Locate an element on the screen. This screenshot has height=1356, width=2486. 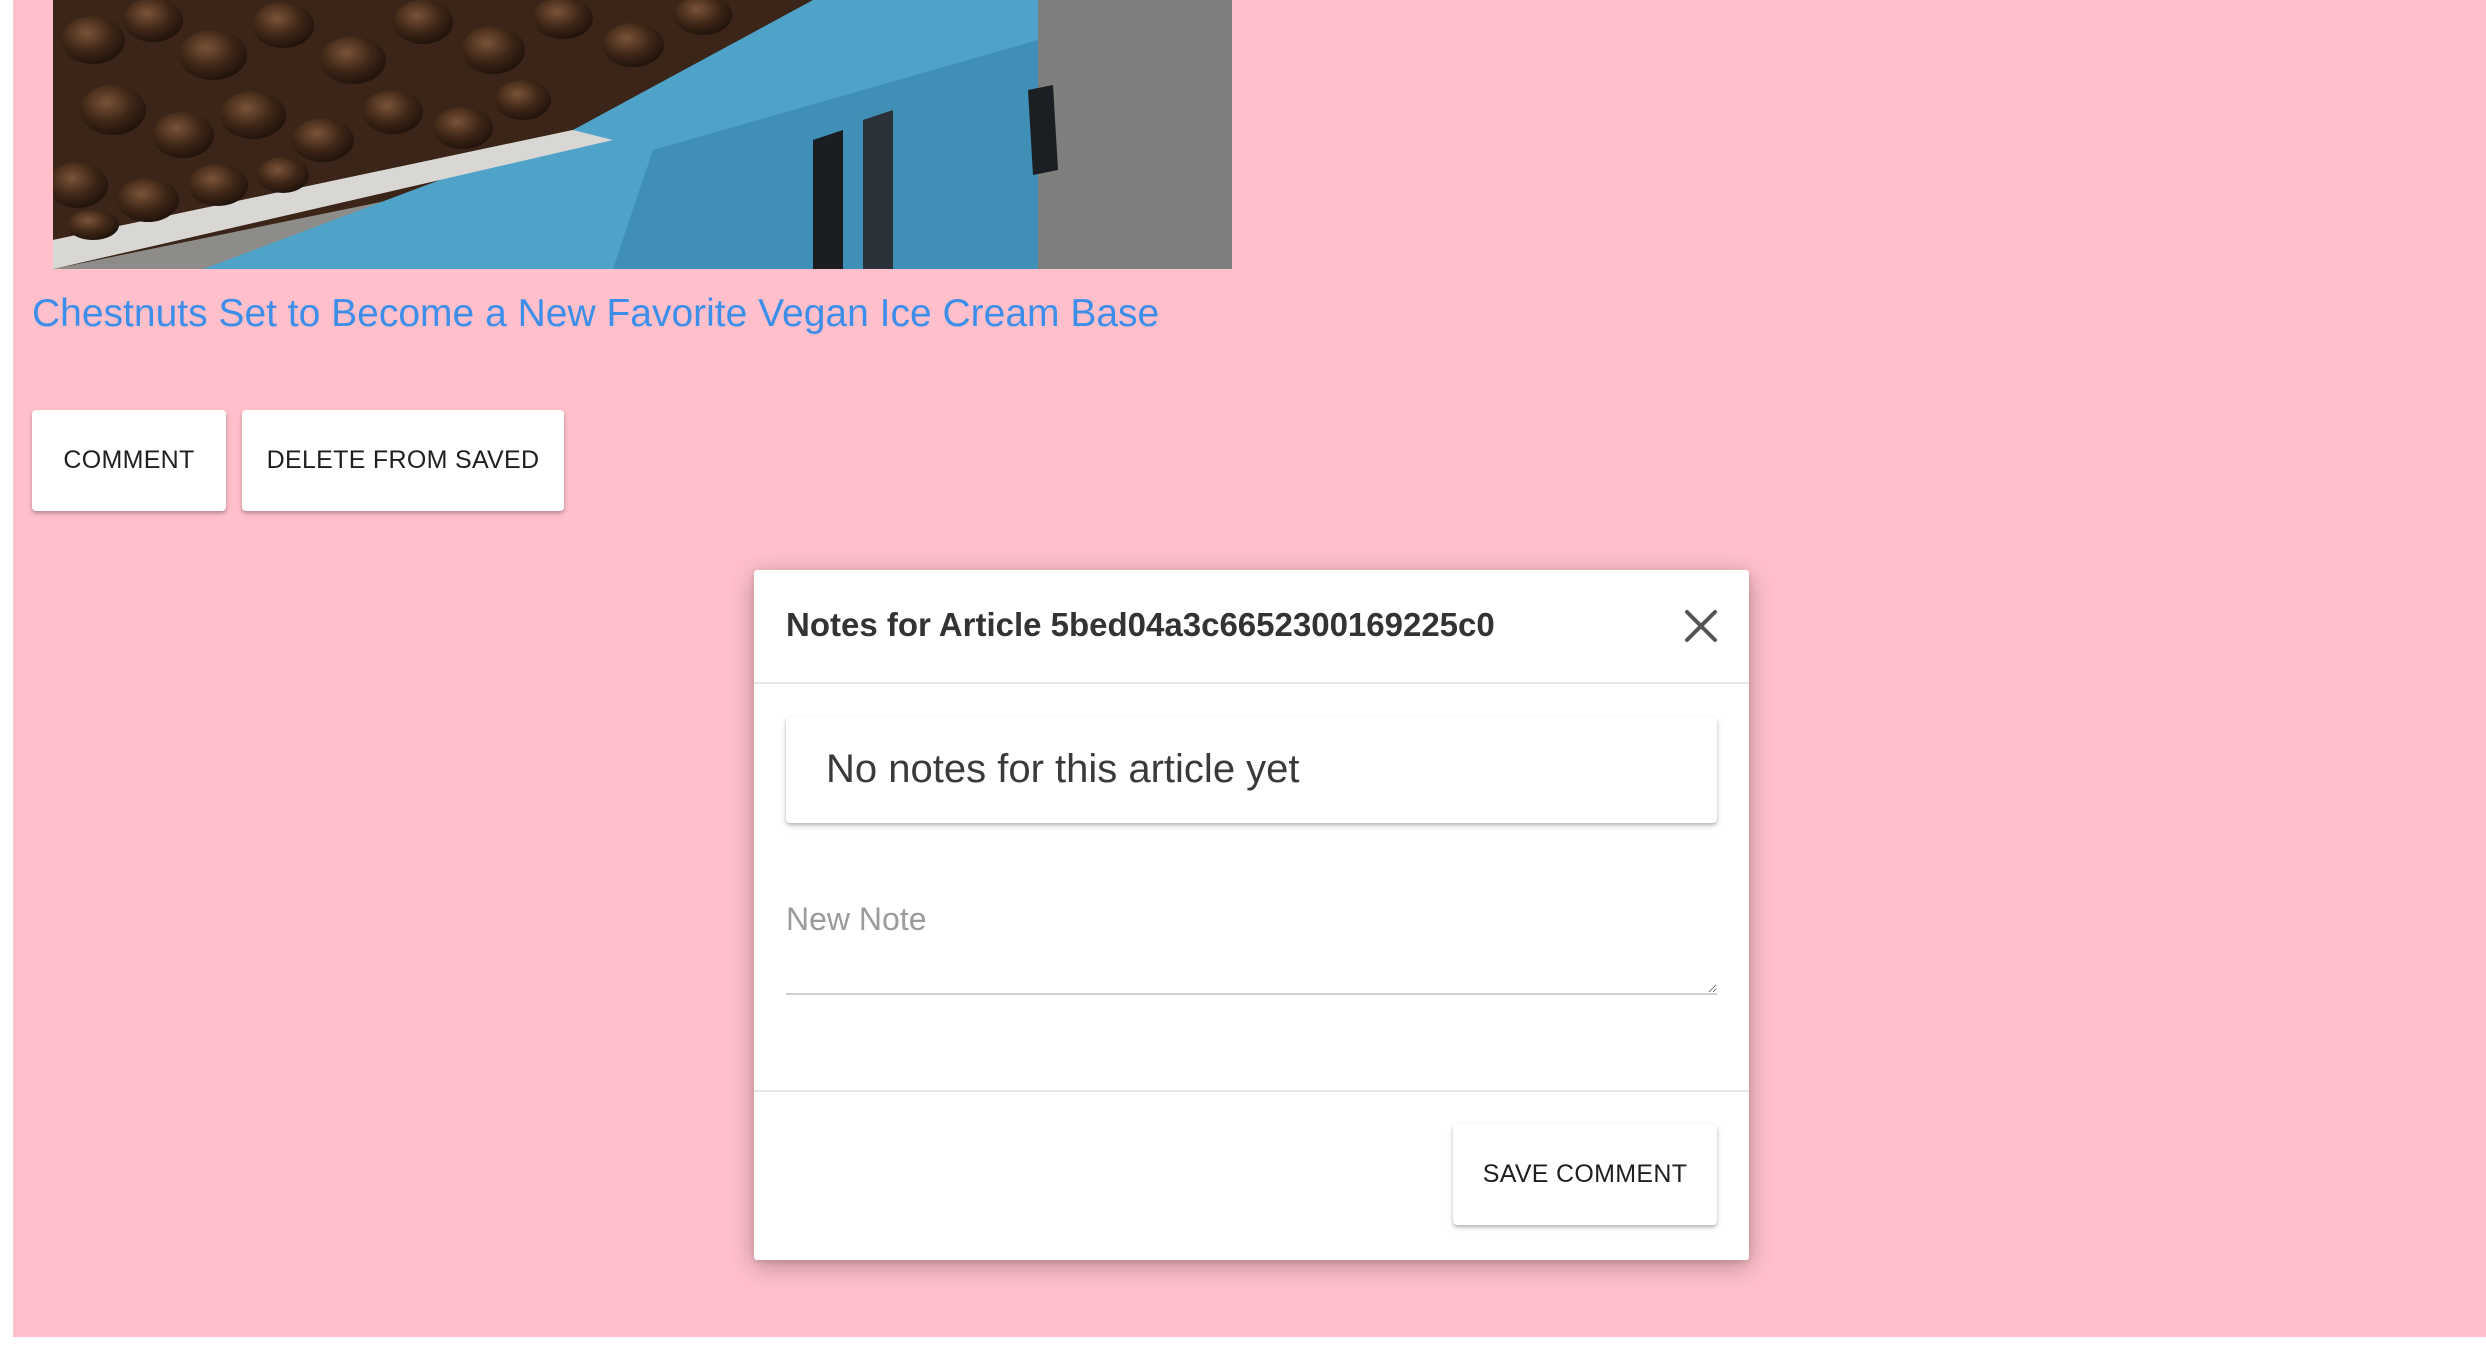
close-icon is located at coordinates (1701, 626).